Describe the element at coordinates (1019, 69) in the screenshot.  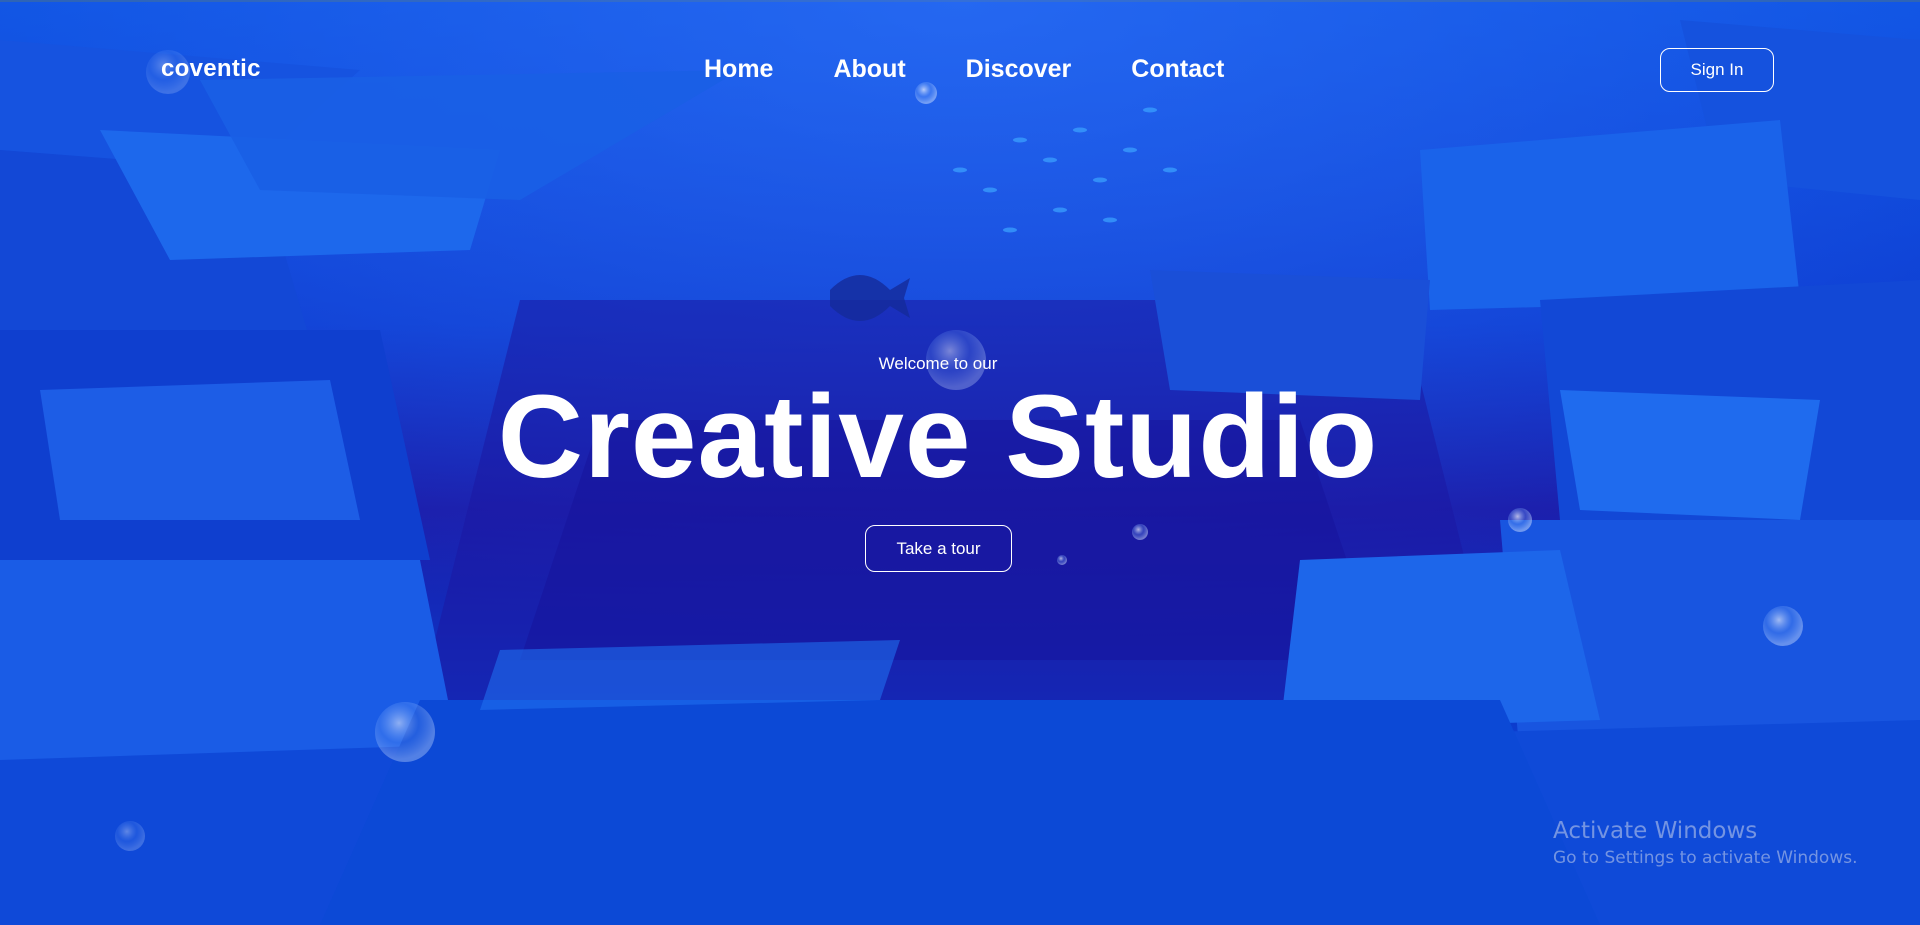
I see `nav-discover-link: Discover` at that location.